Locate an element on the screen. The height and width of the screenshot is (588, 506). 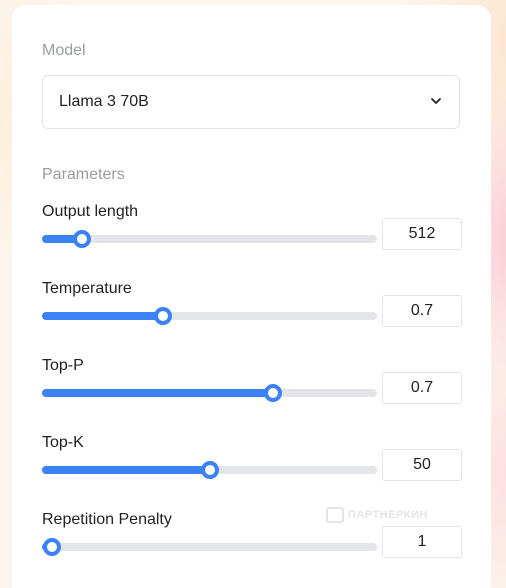
param-label: Temperature is located at coordinates (87, 288).